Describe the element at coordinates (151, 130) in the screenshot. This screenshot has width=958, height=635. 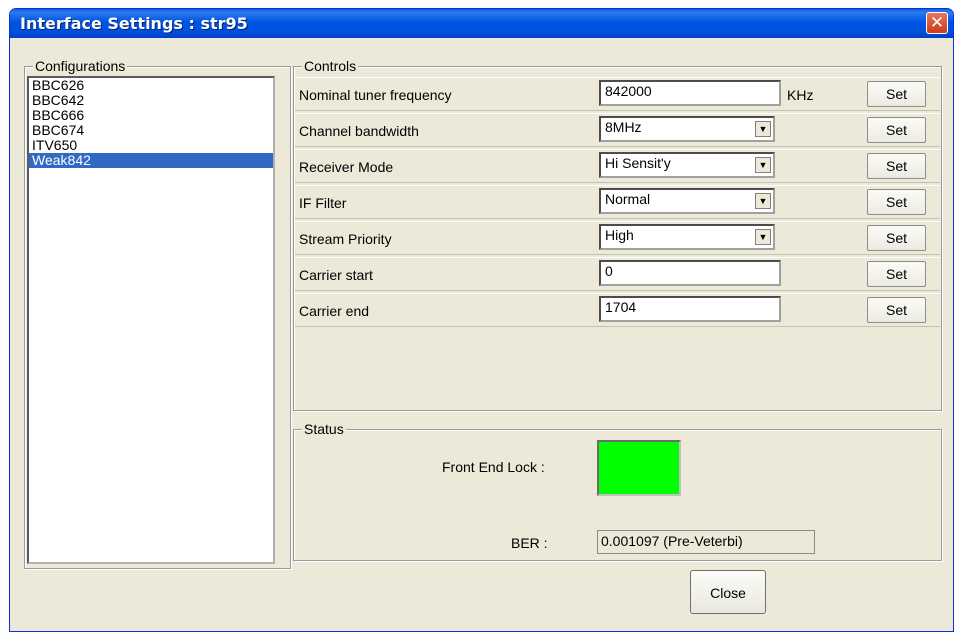
I see `list-item: BBC674` at that location.